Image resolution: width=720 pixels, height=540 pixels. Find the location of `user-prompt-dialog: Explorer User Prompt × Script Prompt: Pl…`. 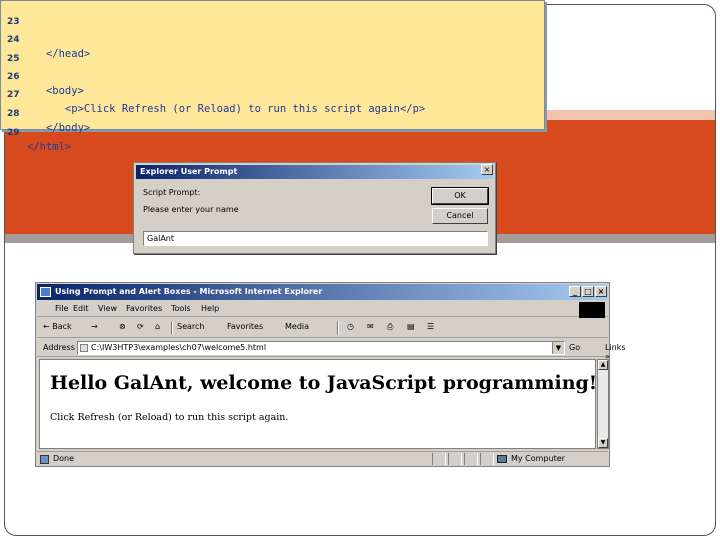

user-prompt-dialog: Explorer User Prompt × Script Prompt: Pl… is located at coordinates (314, 208).